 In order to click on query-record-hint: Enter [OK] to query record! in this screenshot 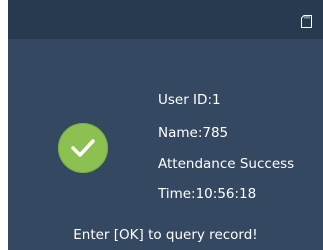, I will do `click(165, 235)`.